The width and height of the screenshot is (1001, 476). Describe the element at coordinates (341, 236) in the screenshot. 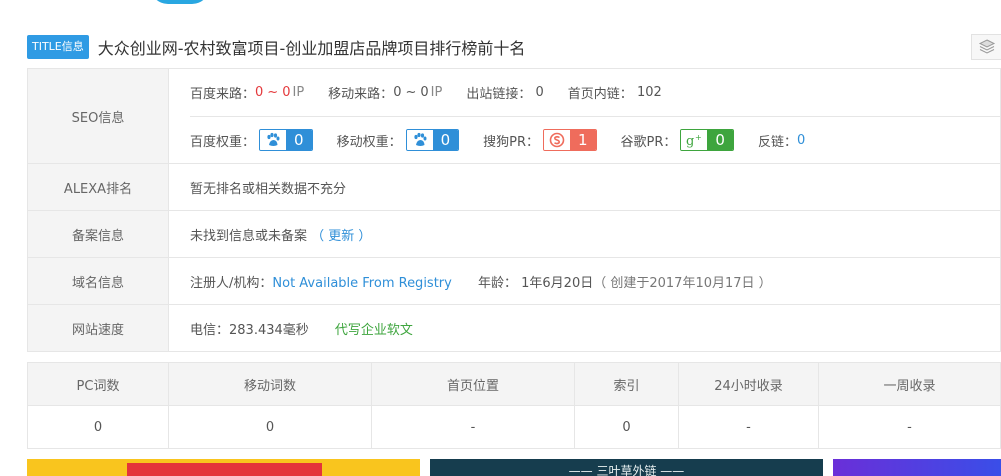

I see `icp-update-link: （ 更新 ）` at that location.